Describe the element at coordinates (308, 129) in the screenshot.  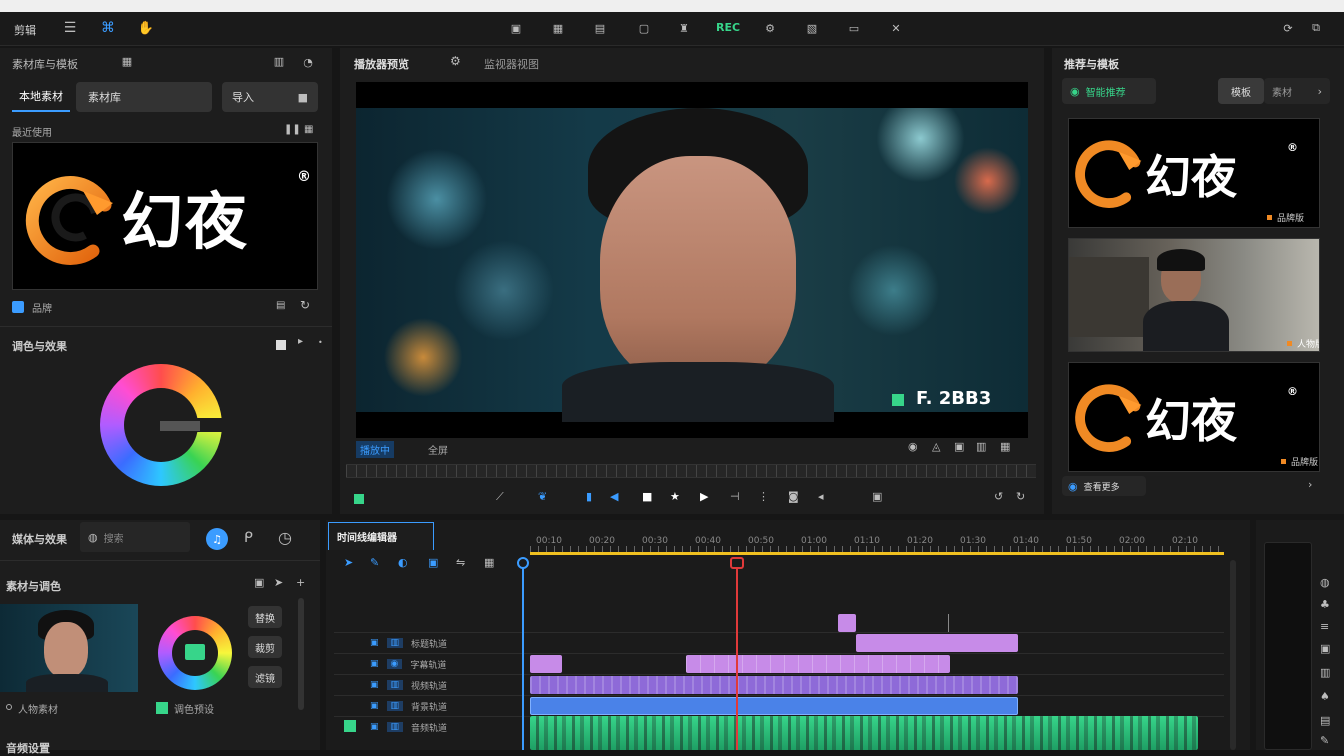
I see `more-icon: ▦` at that location.